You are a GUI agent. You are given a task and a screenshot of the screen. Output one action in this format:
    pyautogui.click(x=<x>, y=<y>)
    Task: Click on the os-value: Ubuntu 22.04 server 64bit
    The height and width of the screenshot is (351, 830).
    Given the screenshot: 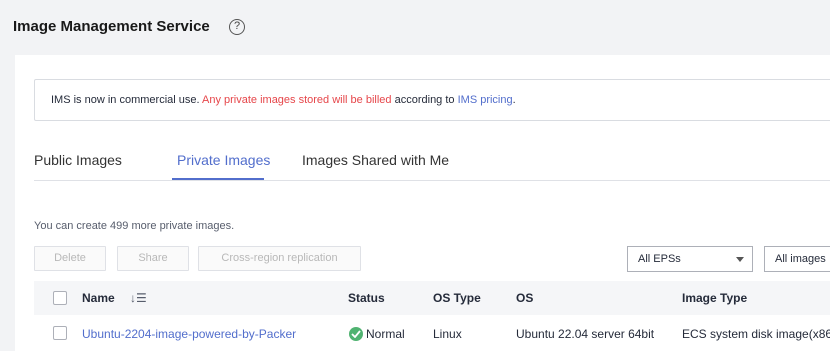 What is the action you would take?
    pyautogui.click(x=585, y=334)
    